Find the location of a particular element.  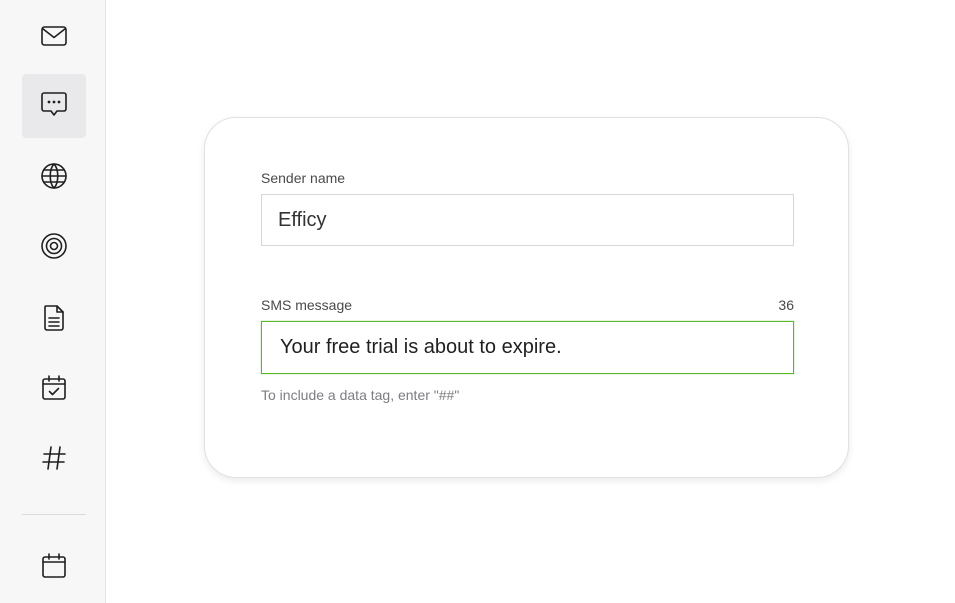

sidebar-divider is located at coordinates (54, 514).